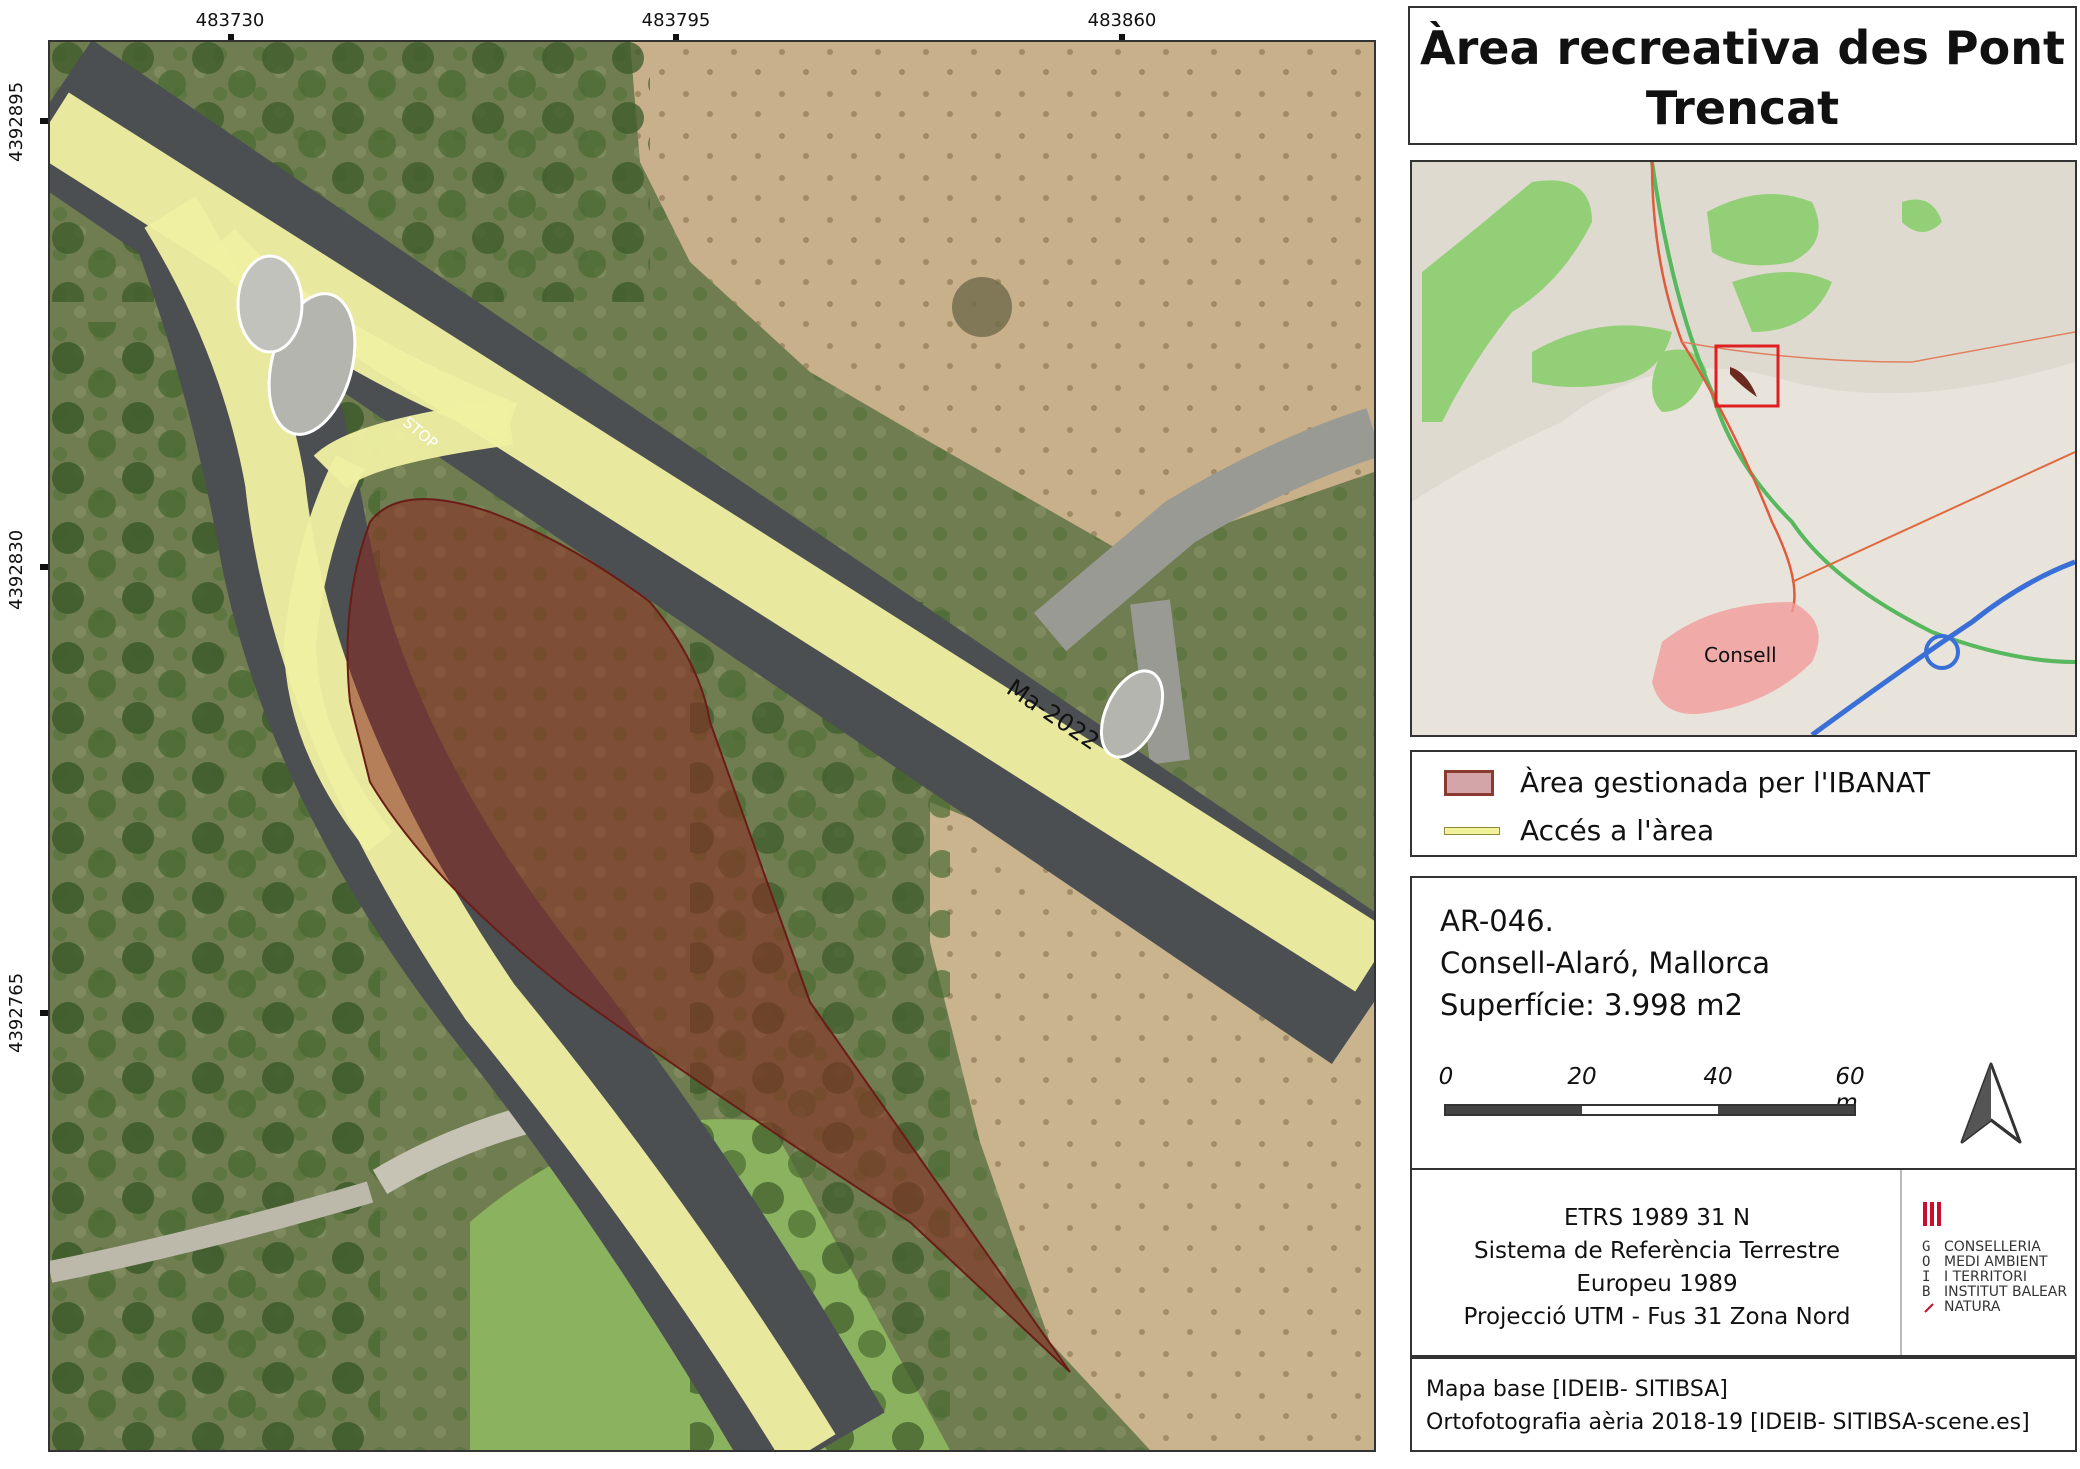 The height and width of the screenshot is (1469, 2080). What do you see at coordinates (1742, 108) in the screenshot?
I see `map-title-line-2: Trencat` at bounding box center [1742, 108].